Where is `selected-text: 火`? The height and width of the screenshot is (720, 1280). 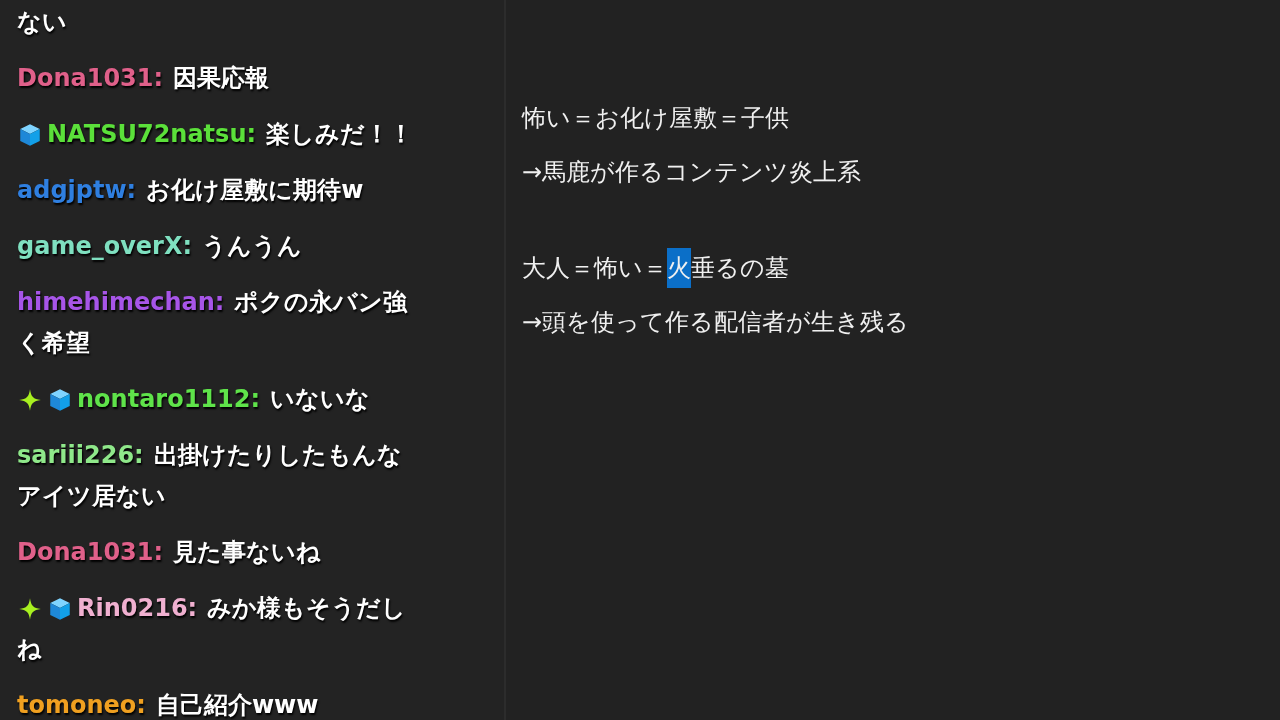
selected-text: 火 is located at coordinates (679, 268).